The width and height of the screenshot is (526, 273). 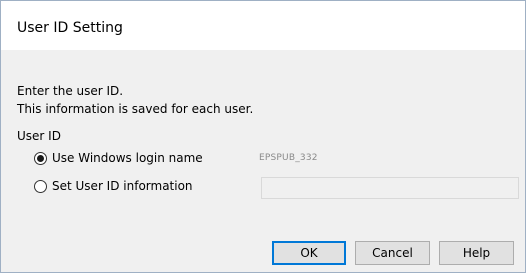 What do you see at coordinates (288, 158) in the screenshot?
I see `windows-login-name-value: EPSPUB_332` at bounding box center [288, 158].